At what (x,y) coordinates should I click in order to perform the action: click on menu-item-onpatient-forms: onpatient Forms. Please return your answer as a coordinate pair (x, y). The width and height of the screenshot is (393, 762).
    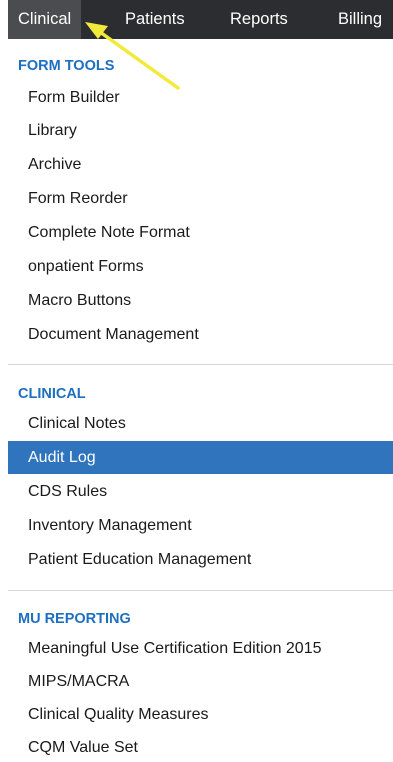
    Looking at the image, I should click on (200, 266).